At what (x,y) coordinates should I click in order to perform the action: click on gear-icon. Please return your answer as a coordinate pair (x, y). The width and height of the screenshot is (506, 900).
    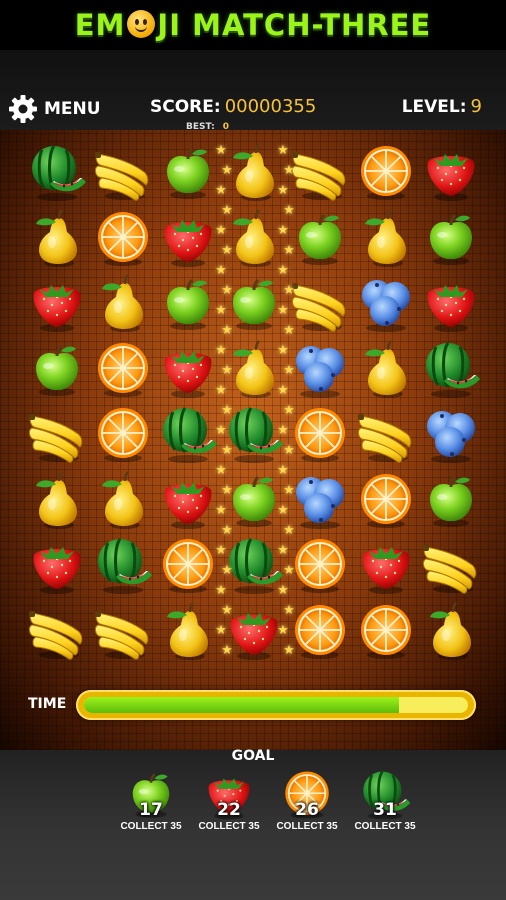
    Looking at the image, I should click on (23, 109).